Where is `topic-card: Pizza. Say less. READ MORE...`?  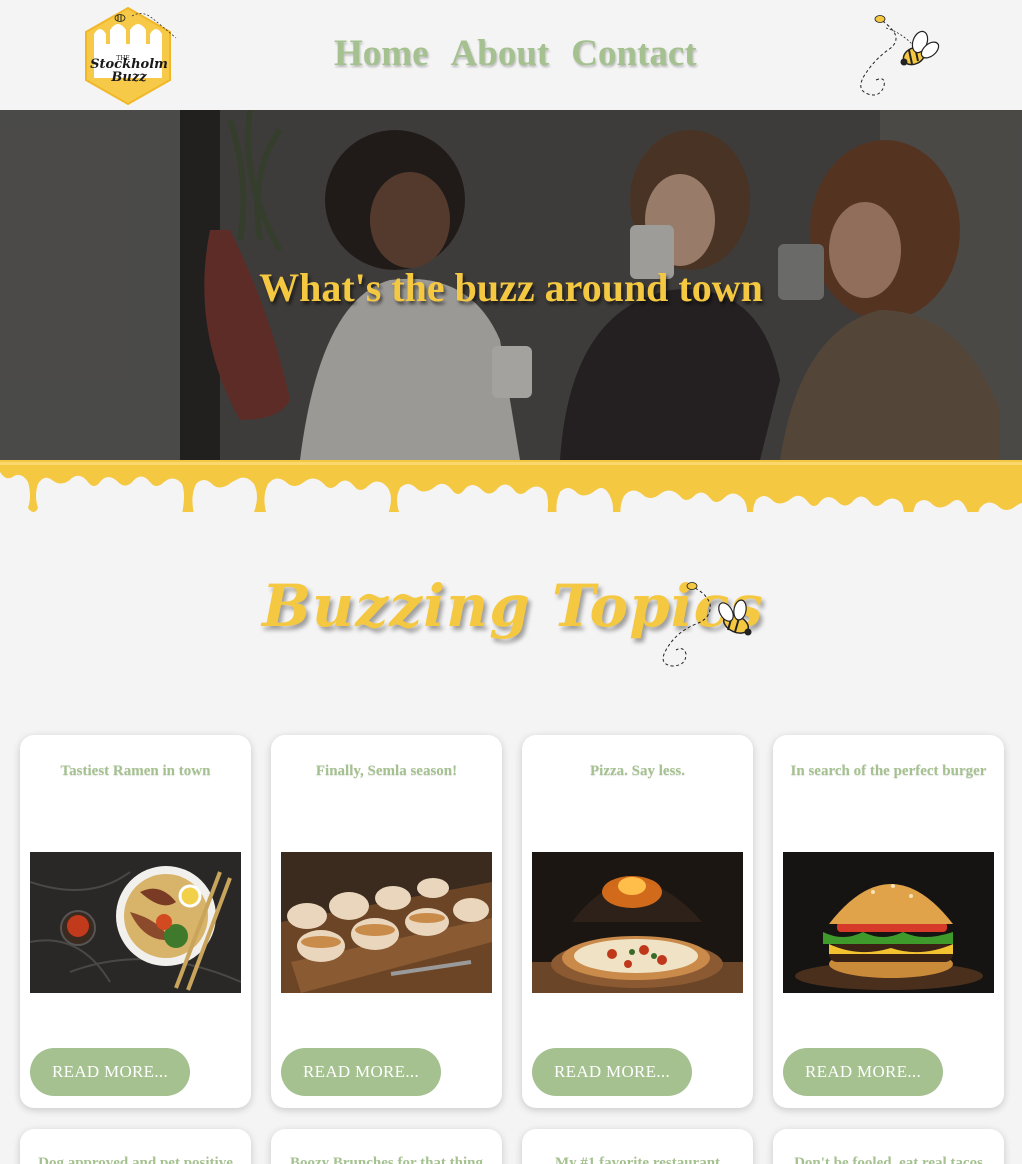 topic-card: Pizza. Say less. READ MORE... is located at coordinates (637, 921).